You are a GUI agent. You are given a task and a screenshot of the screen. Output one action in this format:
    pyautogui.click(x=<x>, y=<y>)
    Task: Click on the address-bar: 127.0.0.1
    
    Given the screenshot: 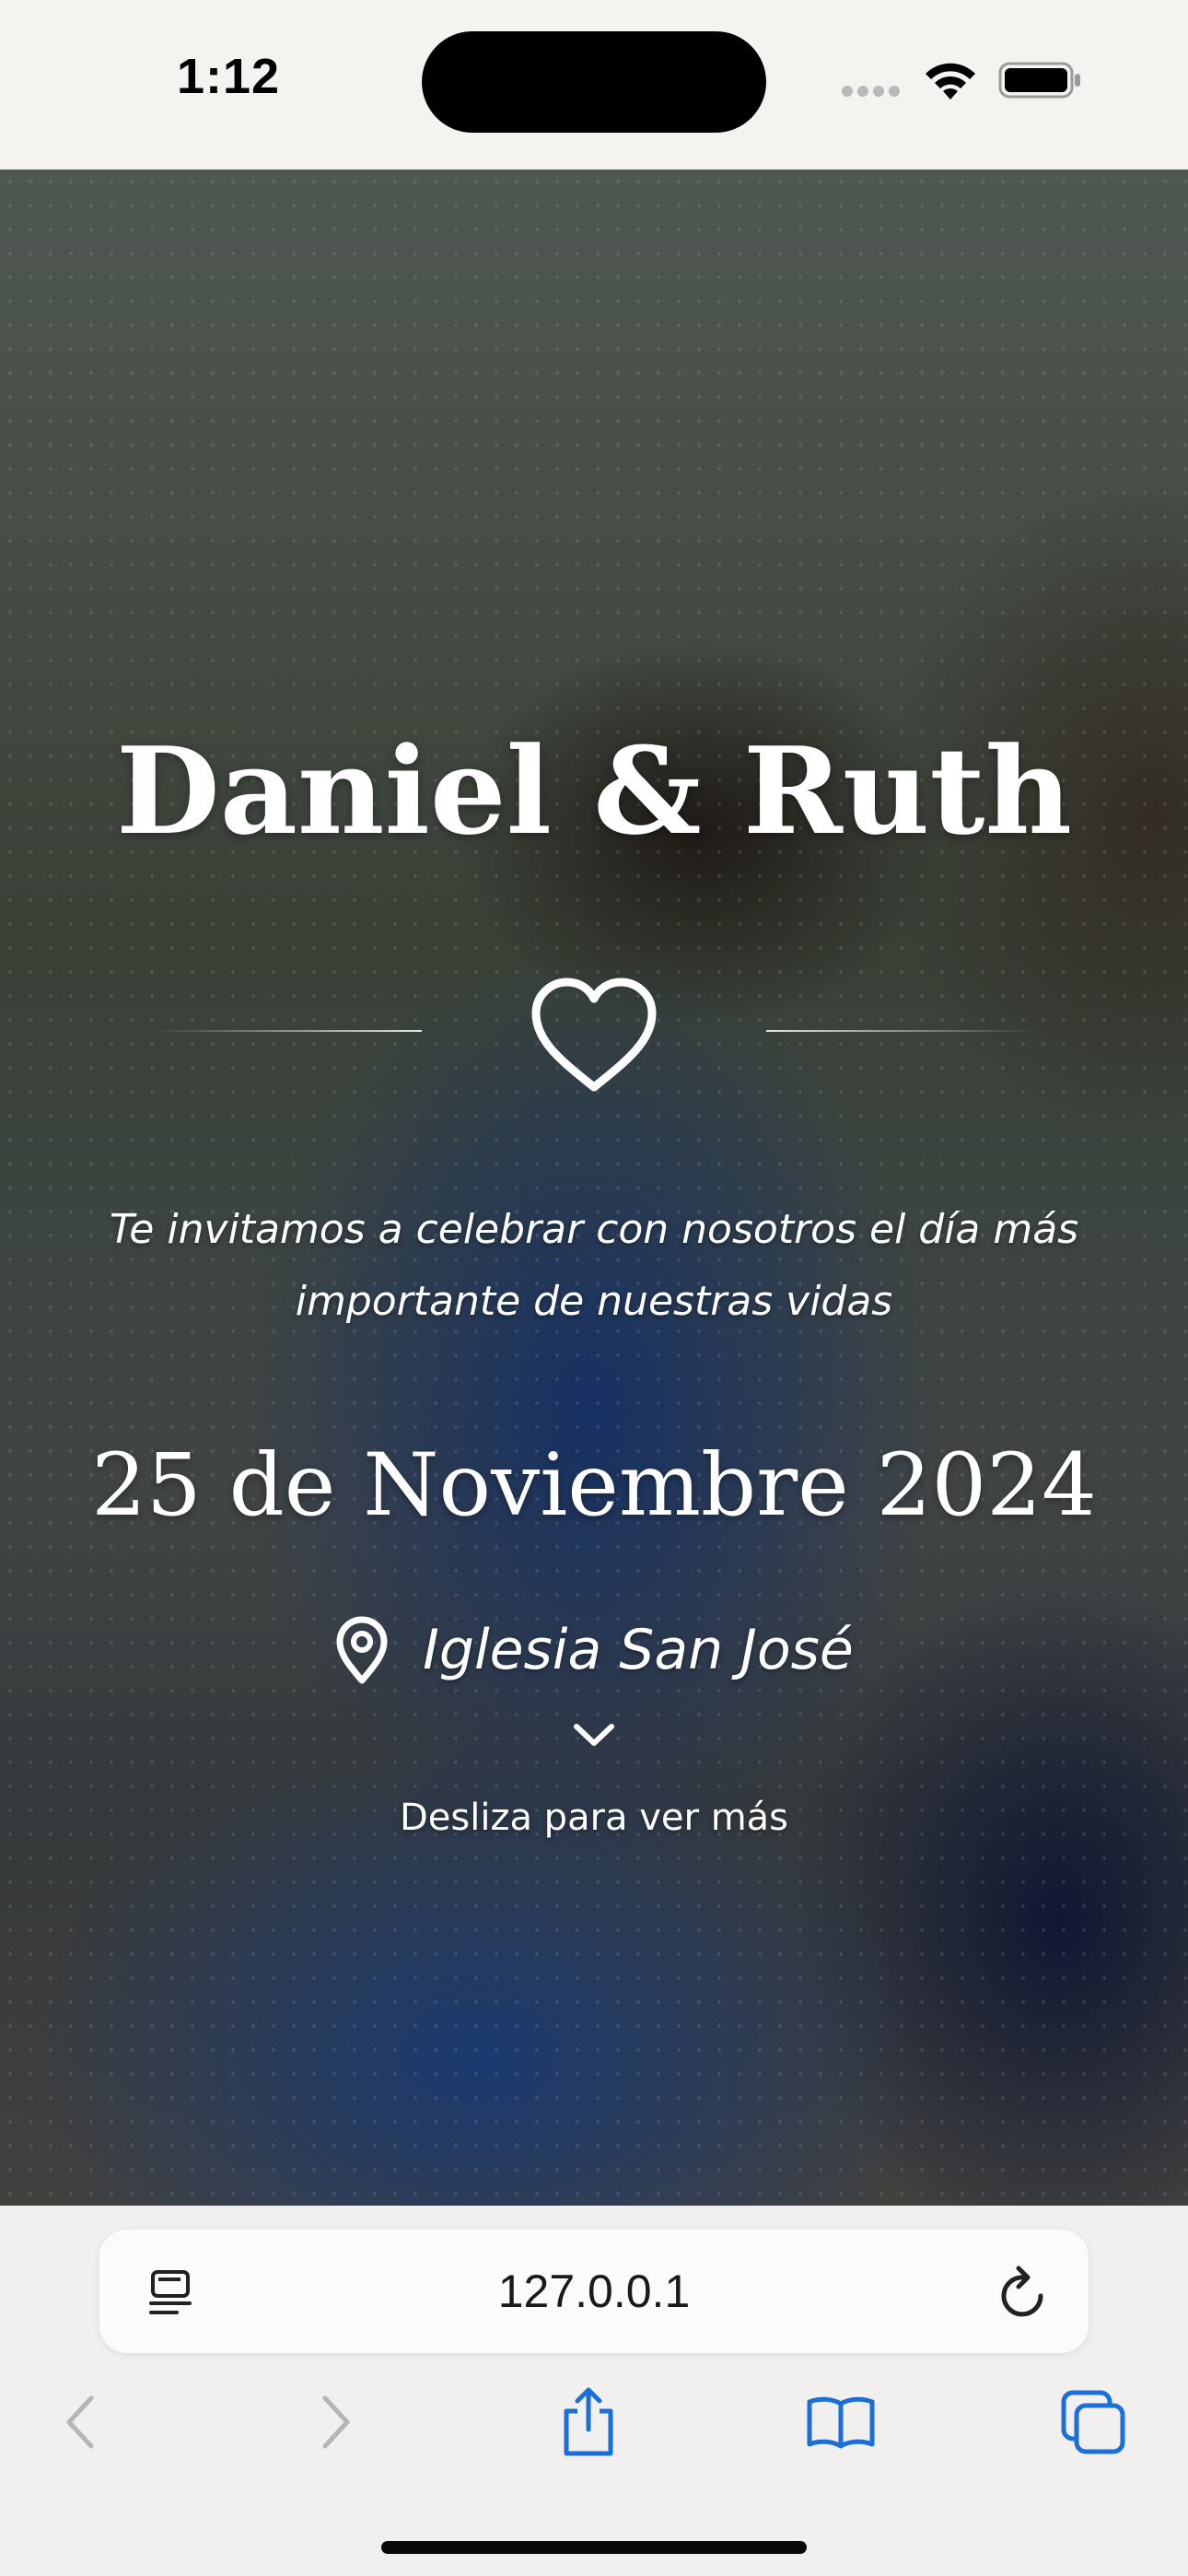 What is the action you would take?
    pyautogui.click(x=594, y=2291)
    